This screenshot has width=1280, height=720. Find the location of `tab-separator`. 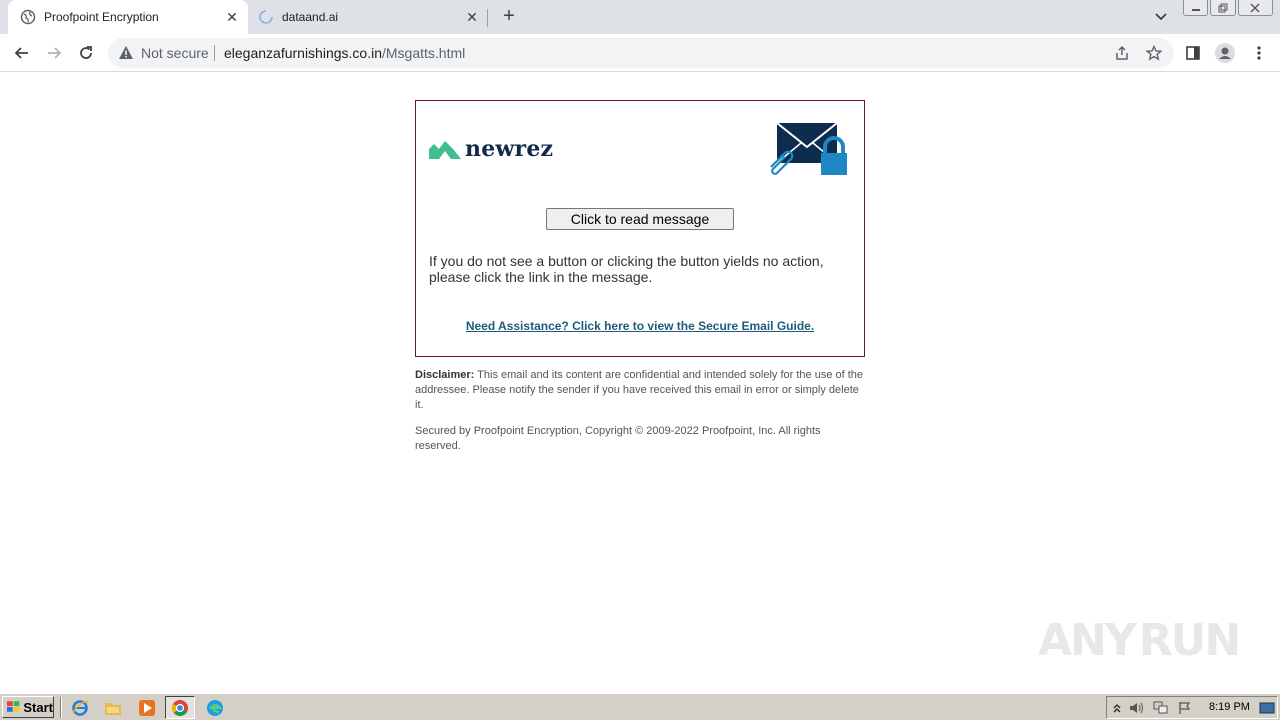

tab-separator is located at coordinates (487, 18).